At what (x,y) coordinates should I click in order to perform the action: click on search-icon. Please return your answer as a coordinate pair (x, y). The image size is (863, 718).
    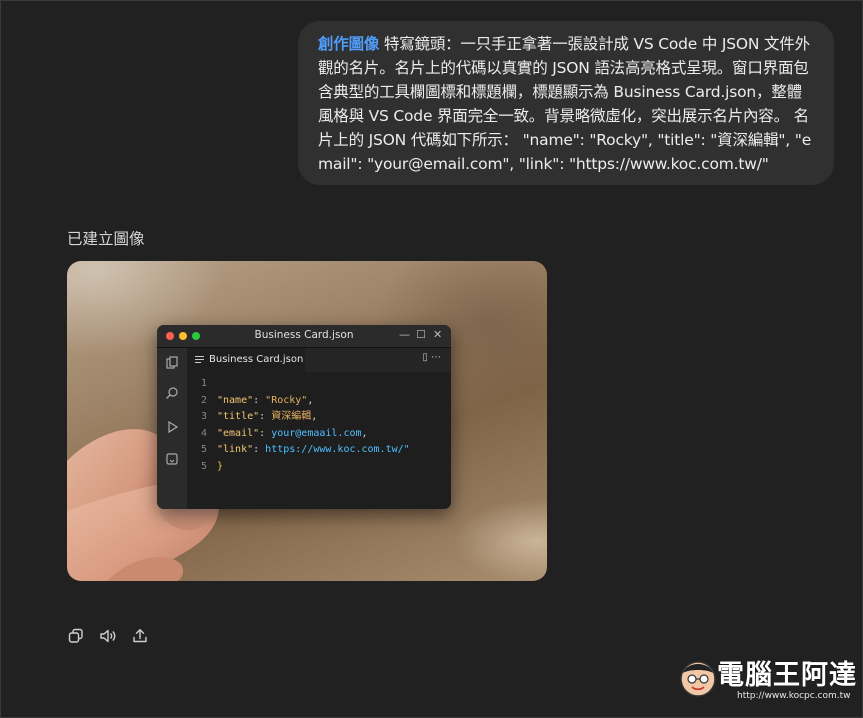
    Looking at the image, I should click on (172, 393).